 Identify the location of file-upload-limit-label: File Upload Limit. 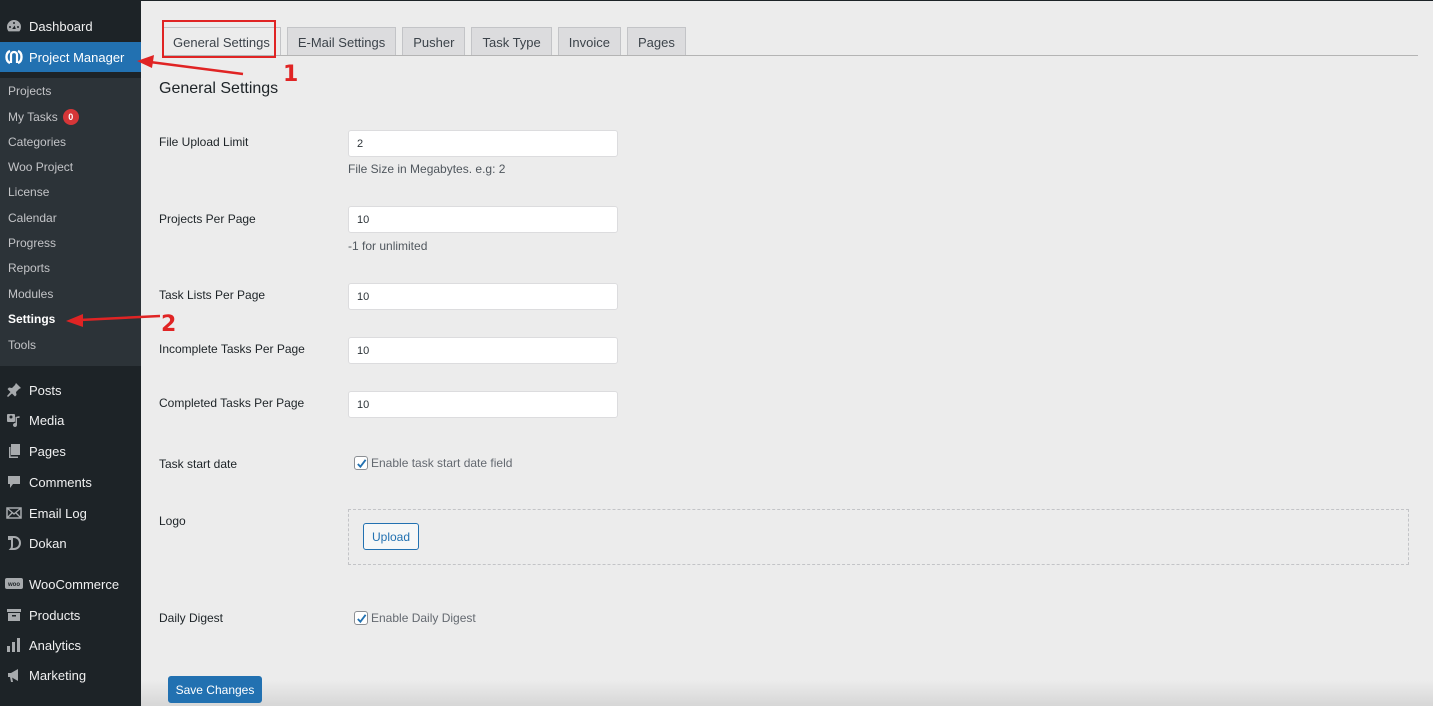
(204, 142).